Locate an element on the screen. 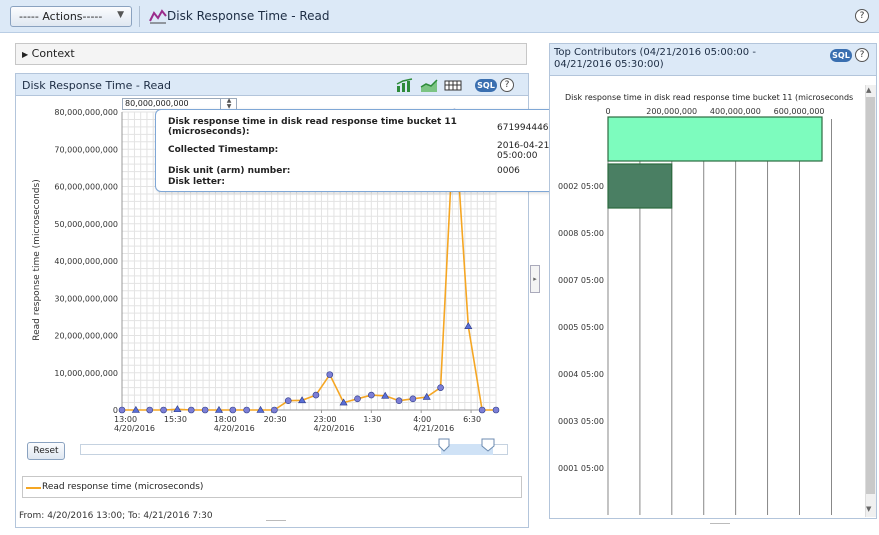  area-trend-icon is located at coordinates (429, 85).